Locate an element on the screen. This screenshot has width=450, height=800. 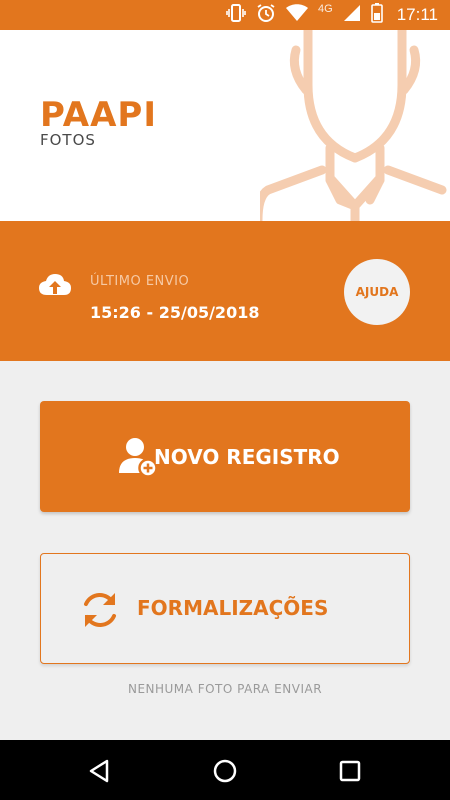
system-nav-bar is located at coordinates (225, 770).